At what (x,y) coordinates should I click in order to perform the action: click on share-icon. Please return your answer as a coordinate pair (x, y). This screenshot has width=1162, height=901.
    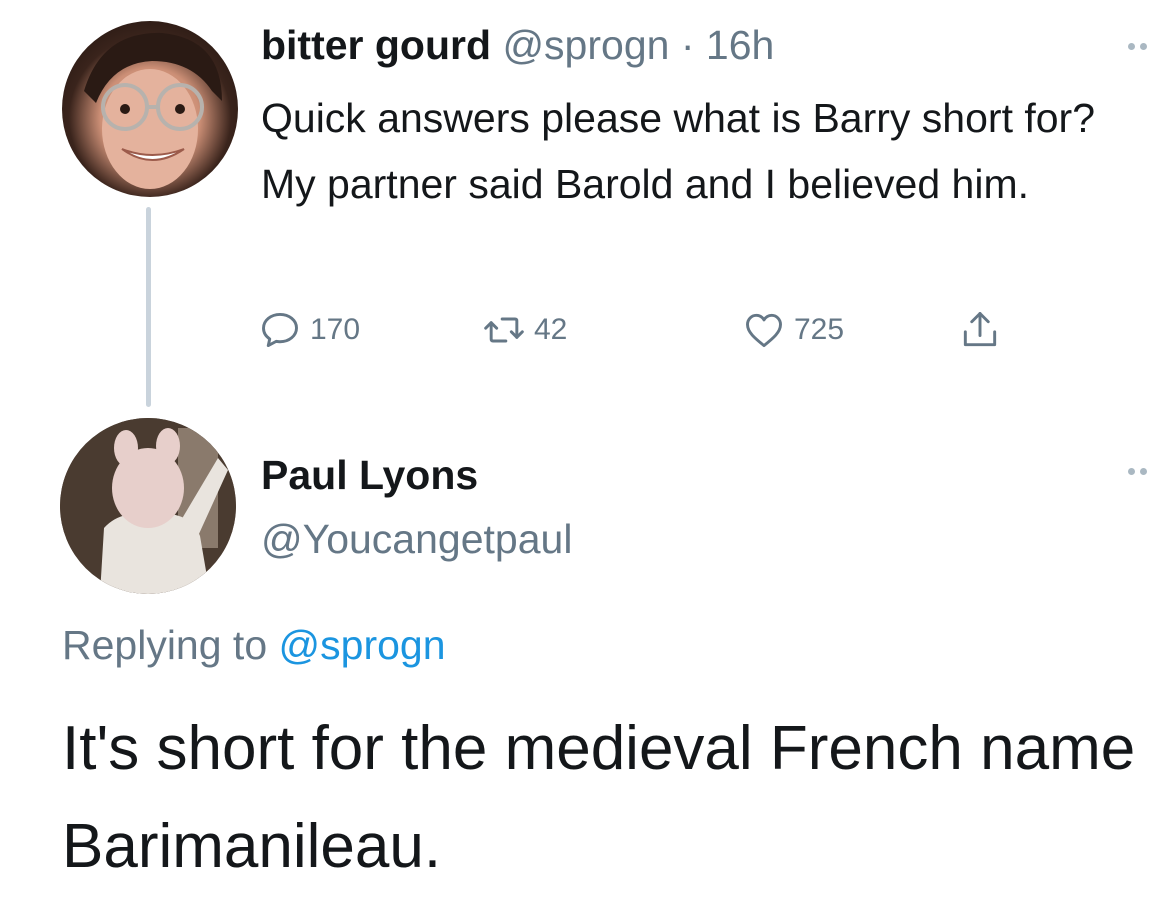
    Looking at the image, I should click on (980, 329).